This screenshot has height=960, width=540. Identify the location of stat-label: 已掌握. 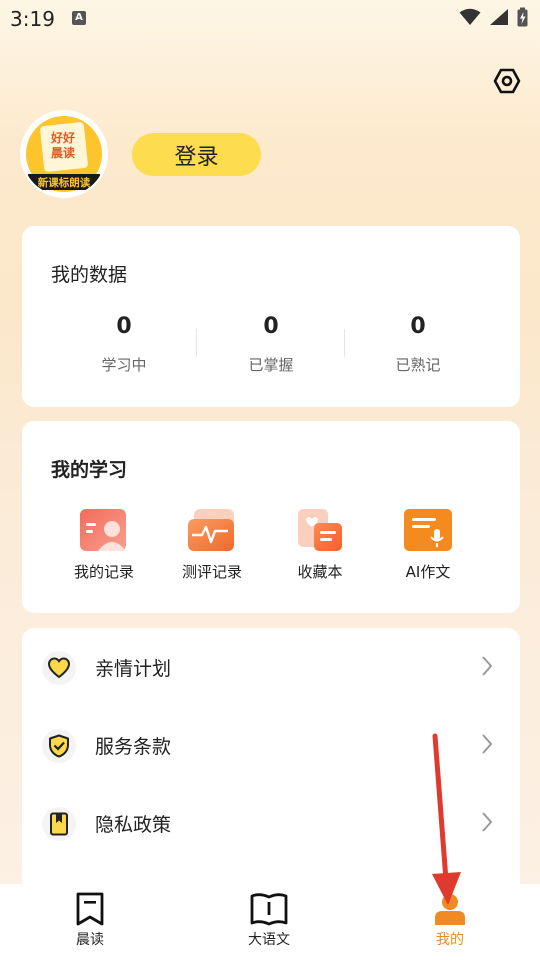
(271, 365).